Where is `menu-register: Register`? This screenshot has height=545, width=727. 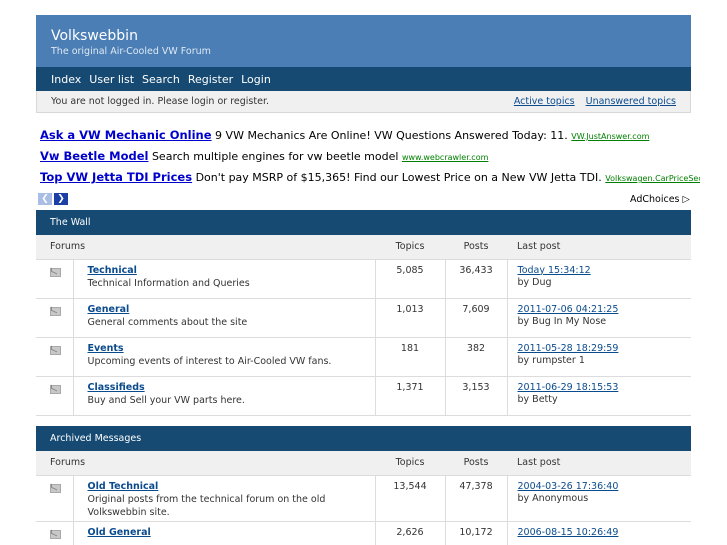 menu-register: Register is located at coordinates (210, 79).